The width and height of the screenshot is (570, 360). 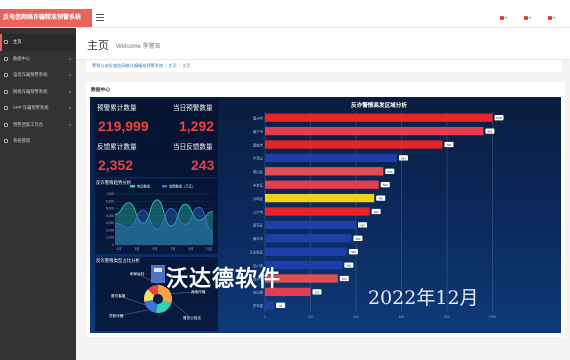 What do you see at coordinates (258, 225) in the screenshot?
I see `category-label: 雨花区` at bounding box center [258, 225].